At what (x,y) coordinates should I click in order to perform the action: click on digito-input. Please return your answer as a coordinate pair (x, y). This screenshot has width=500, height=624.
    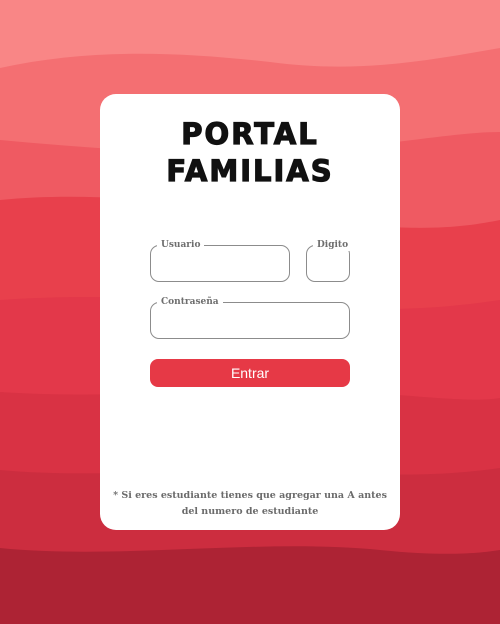
    Looking at the image, I should click on (328, 263).